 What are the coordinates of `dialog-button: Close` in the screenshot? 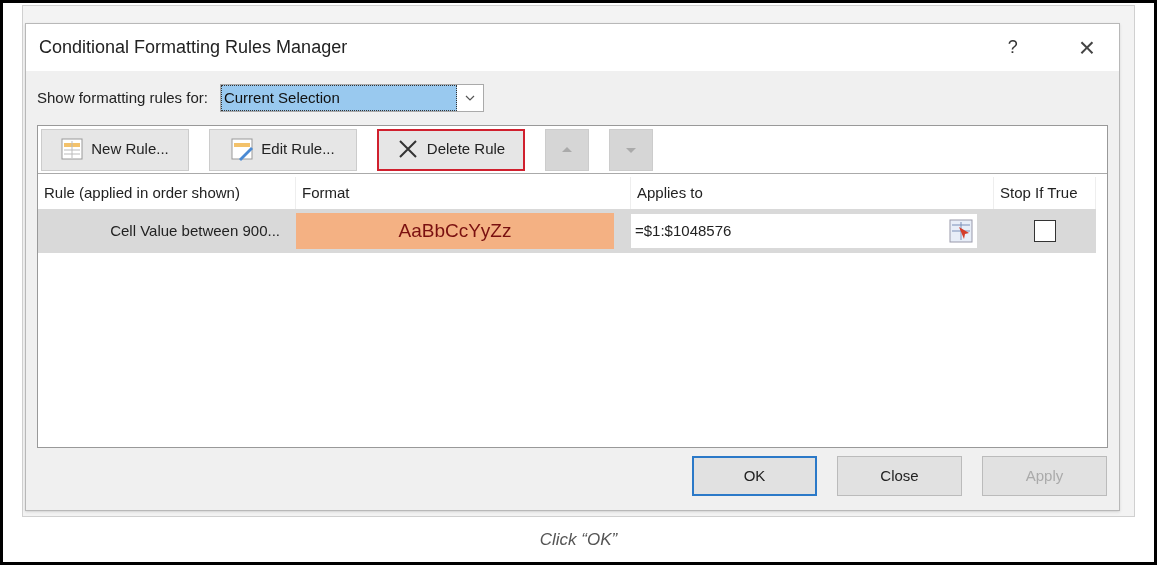 It's located at (899, 476).